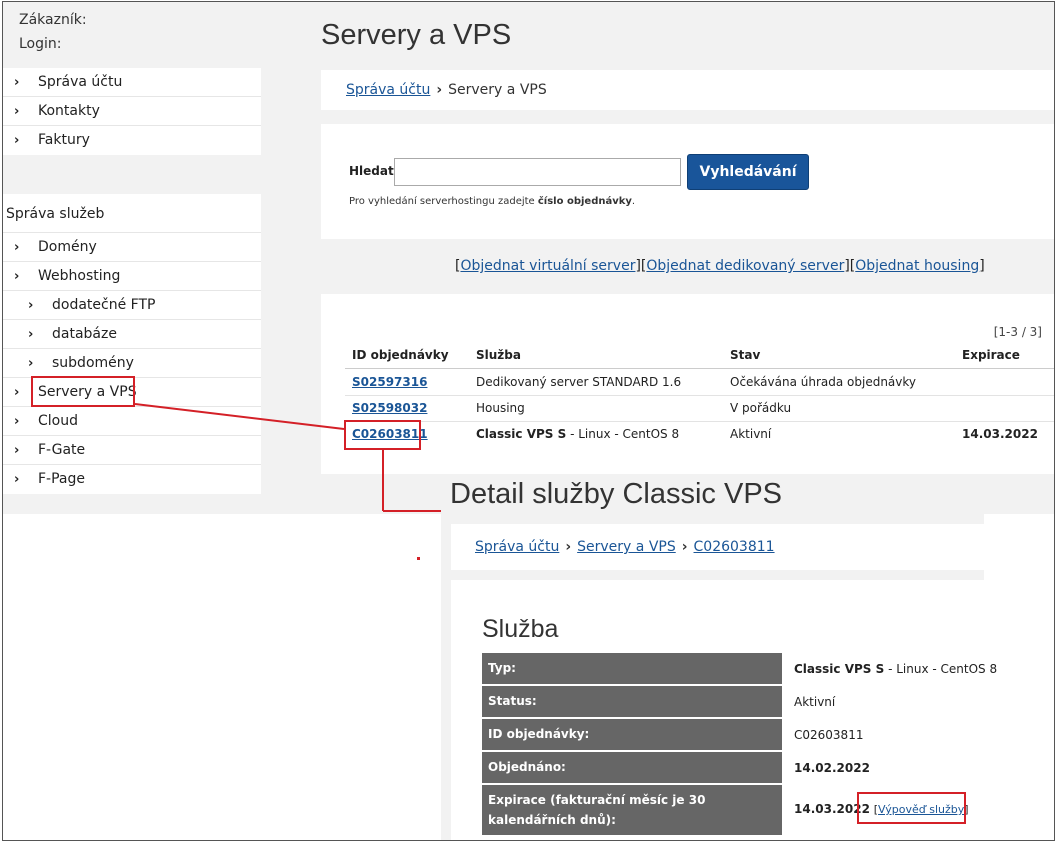 The width and height of the screenshot is (1057, 842). I want to click on nav-item-webhosting: › Webhosting, so click(132, 276).